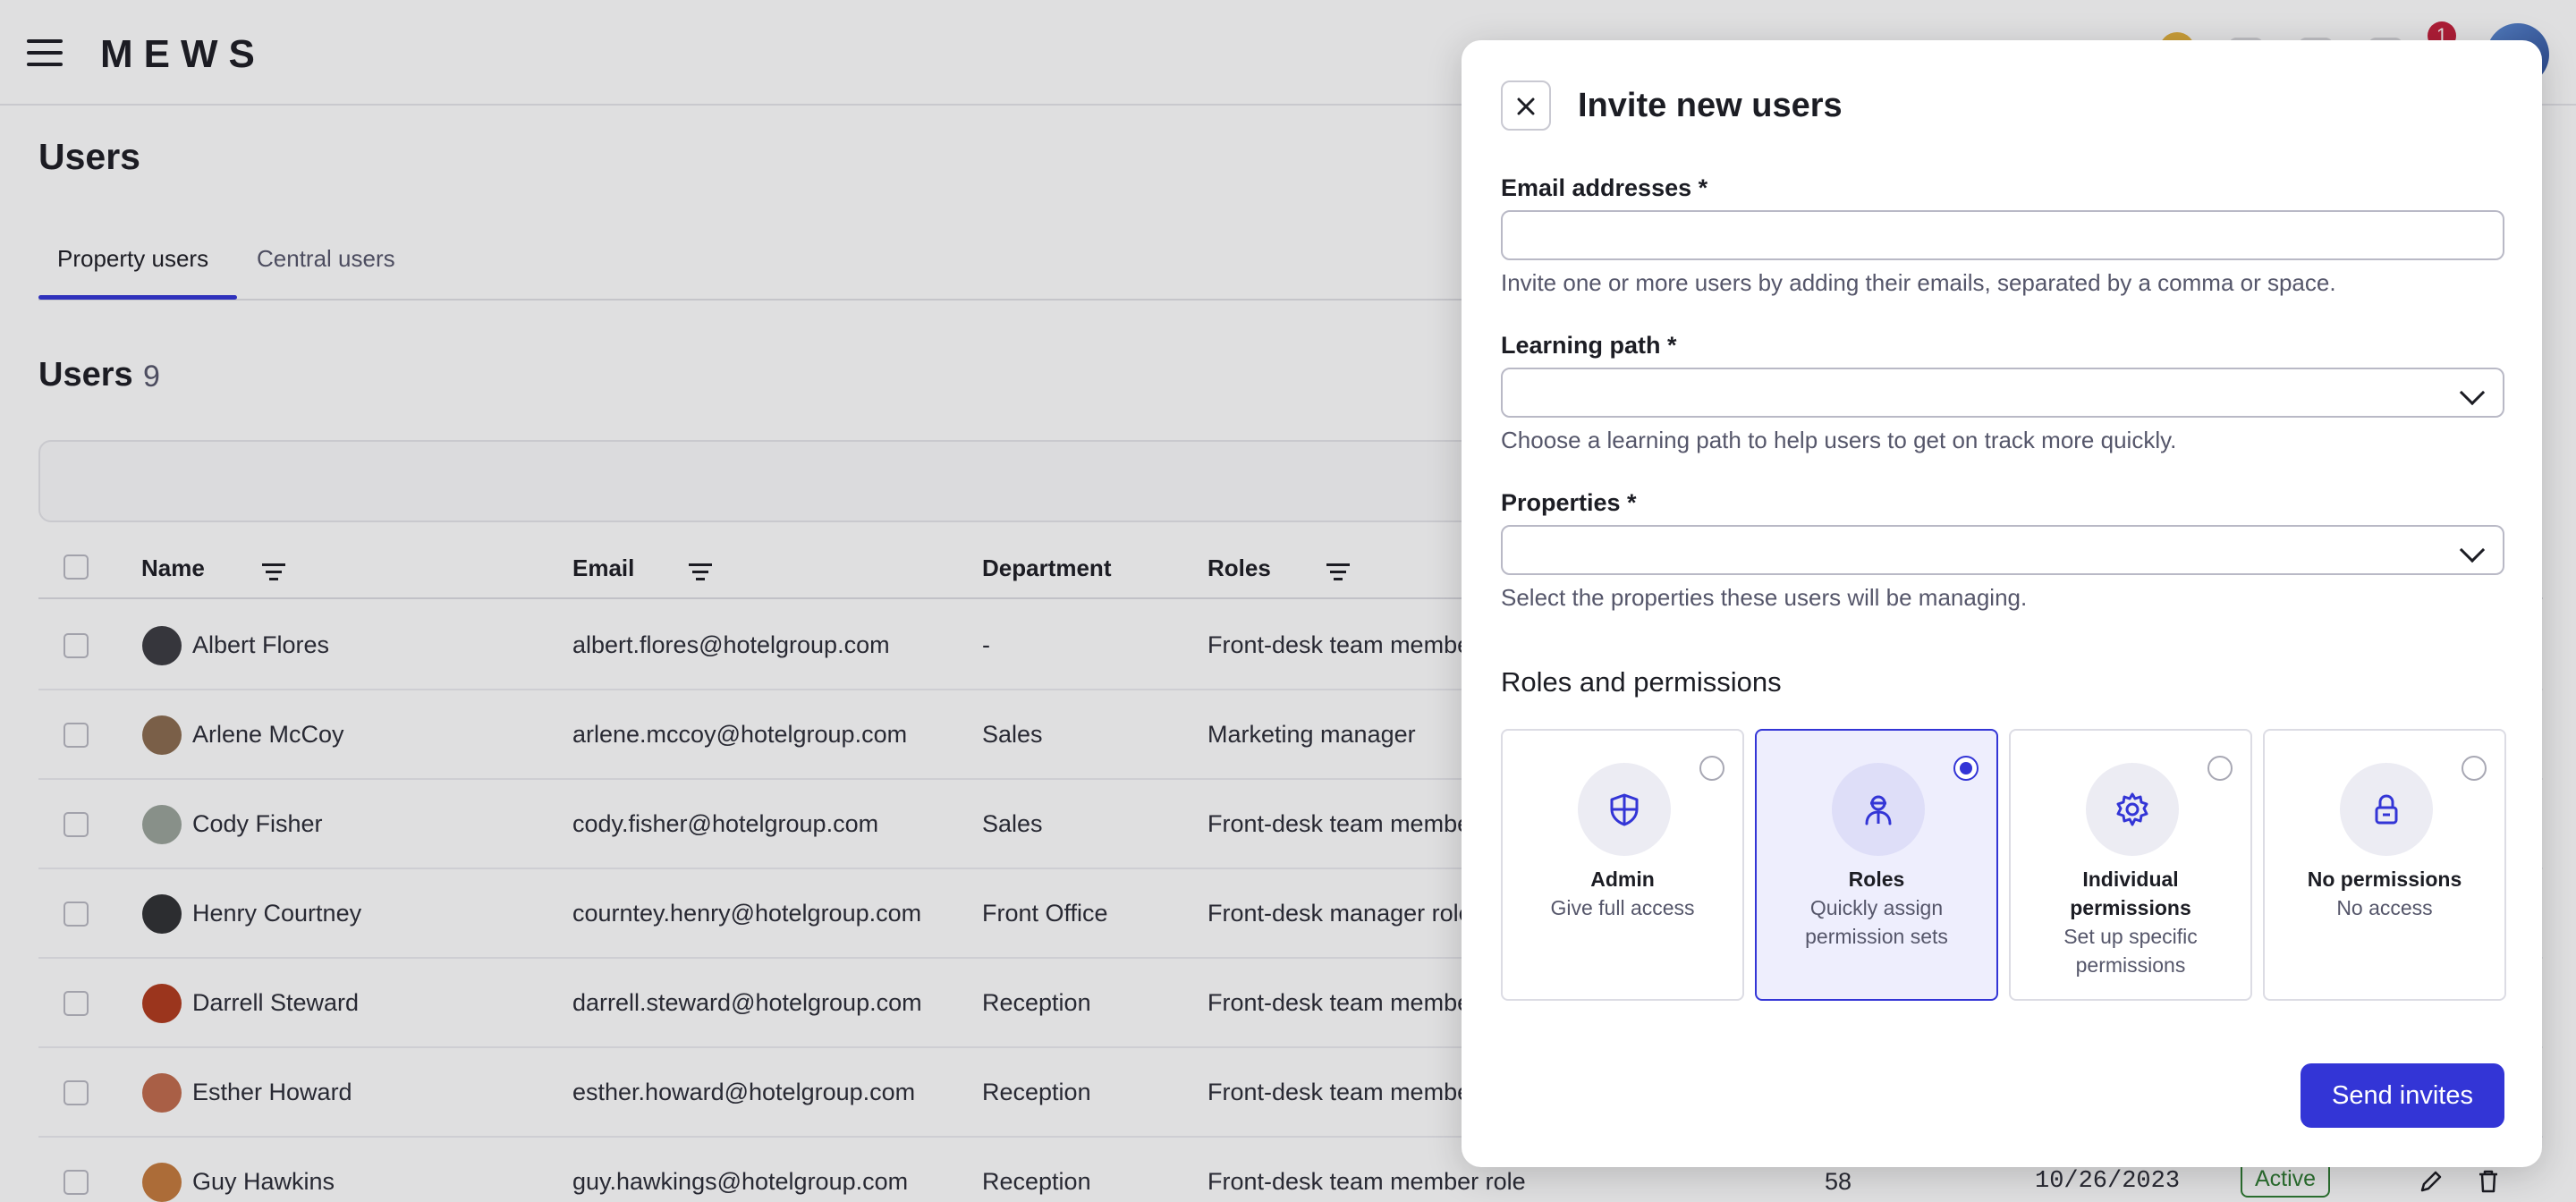  What do you see at coordinates (1711, 768) in the screenshot?
I see `admin-radio` at bounding box center [1711, 768].